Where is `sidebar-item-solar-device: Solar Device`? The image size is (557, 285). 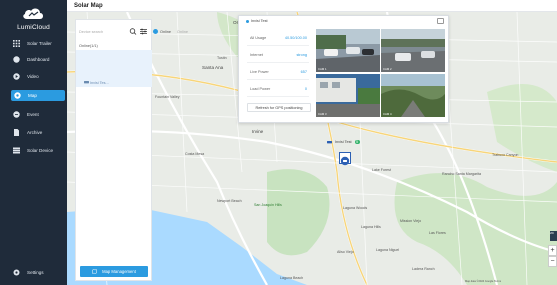 sidebar-item-solar-device: Solar Device is located at coordinates (38, 150).